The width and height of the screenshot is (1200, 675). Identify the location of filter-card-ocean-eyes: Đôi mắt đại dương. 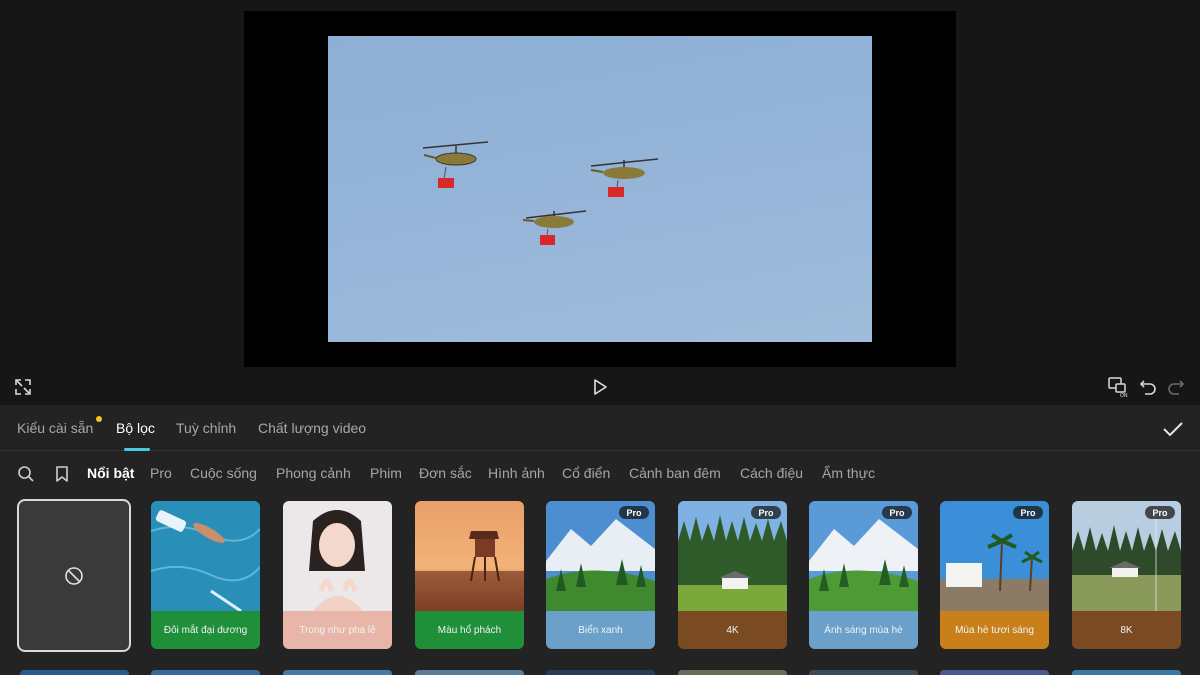
(205, 575).